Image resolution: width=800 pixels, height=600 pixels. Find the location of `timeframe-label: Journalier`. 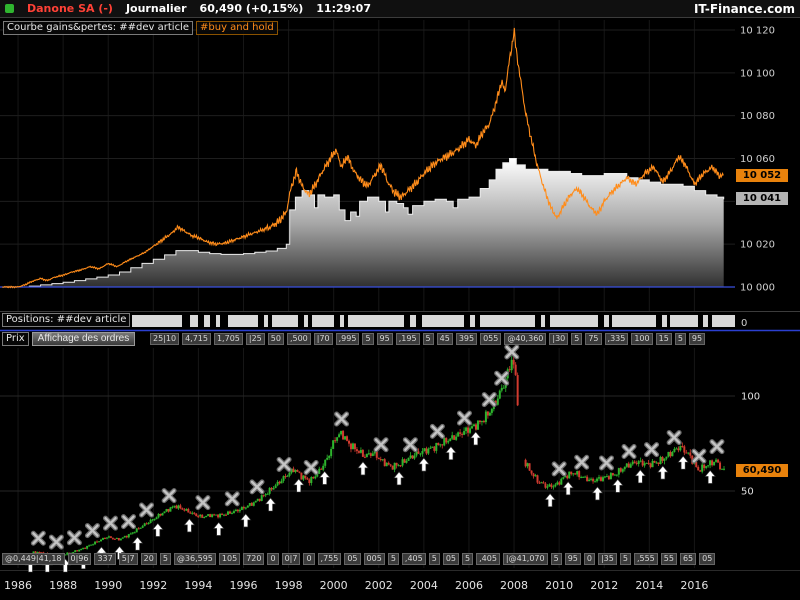

timeframe-label: Journalier is located at coordinates (156, 8).